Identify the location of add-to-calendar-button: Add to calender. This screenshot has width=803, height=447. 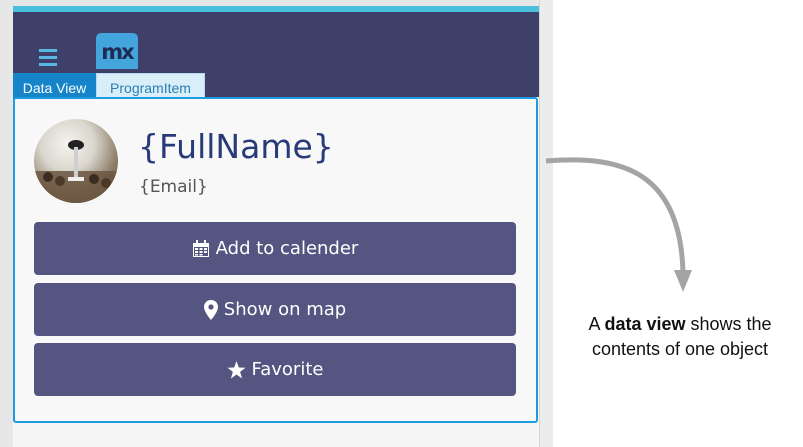
(275, 248).